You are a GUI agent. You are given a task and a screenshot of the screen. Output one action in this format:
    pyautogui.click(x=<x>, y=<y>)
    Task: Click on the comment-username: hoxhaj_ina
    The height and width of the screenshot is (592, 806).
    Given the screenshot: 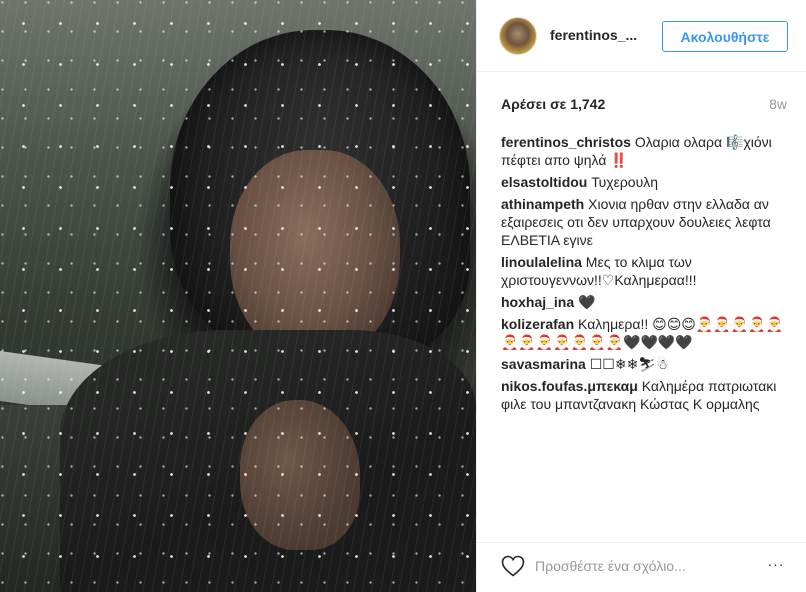 What is the action you would take?
    pyautogui.click(x=537, y=302)
    